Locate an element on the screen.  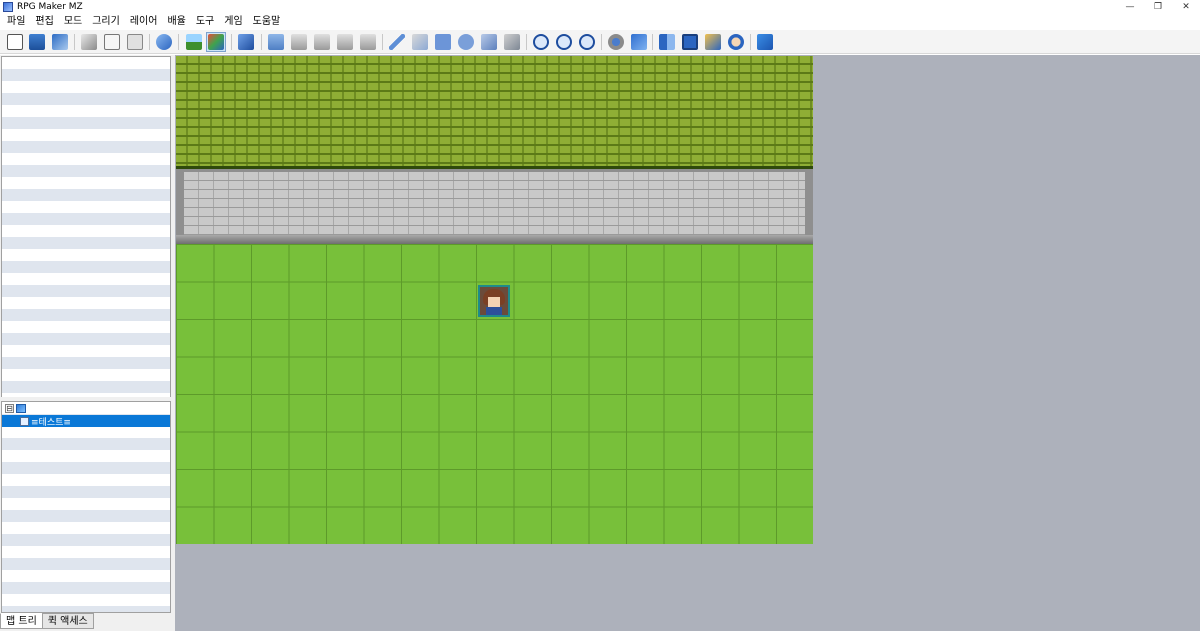
character-generator-icon is located at coordinates (736, 42).